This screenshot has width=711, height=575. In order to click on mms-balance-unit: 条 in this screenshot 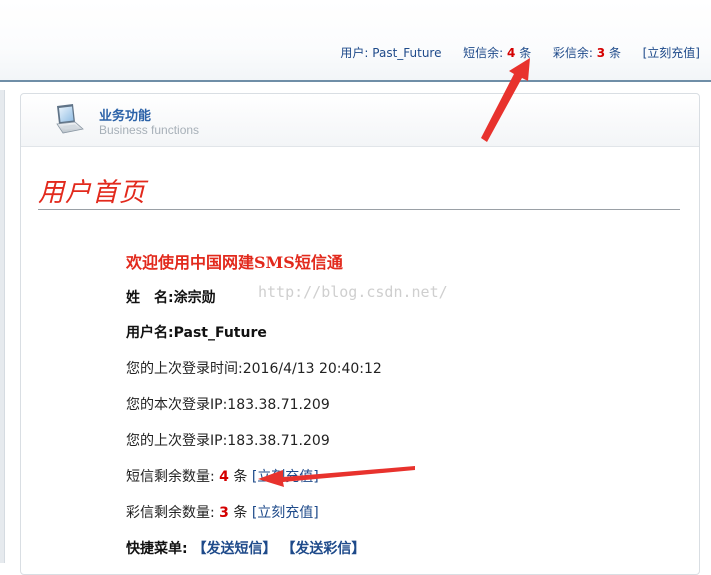, I will do `click(614, 53)`.